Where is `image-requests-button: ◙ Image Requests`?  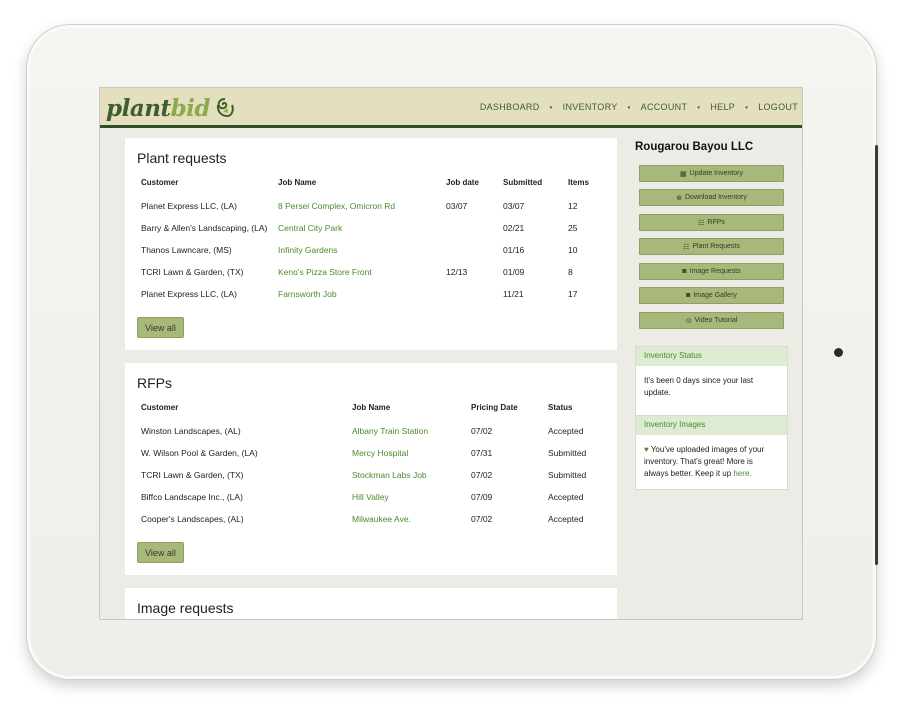
image-requests-button: ◙ Image Requests is located at coordinates (711, 271).